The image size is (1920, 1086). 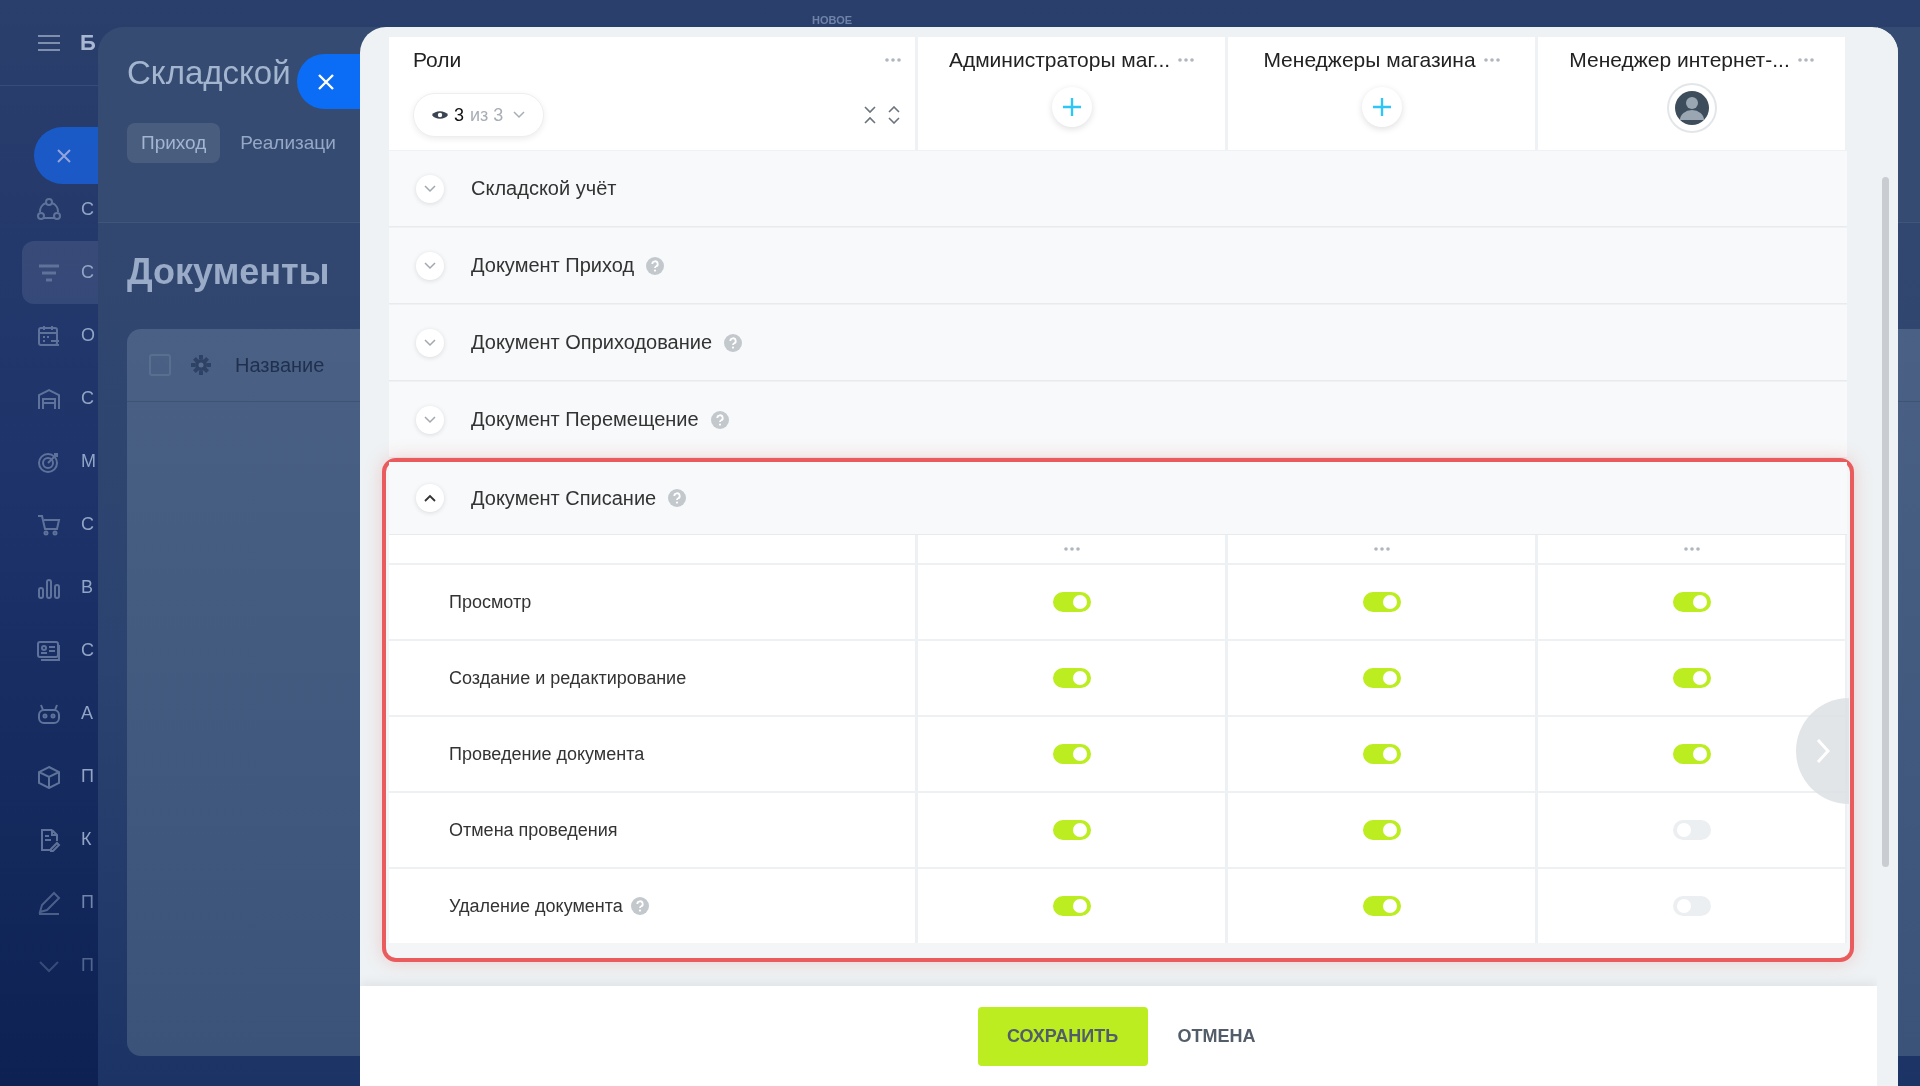 What do you see at coordinates (49, 713) in the screenshot?
I see `sidebar-item: А` at bounding box center [49, 713].